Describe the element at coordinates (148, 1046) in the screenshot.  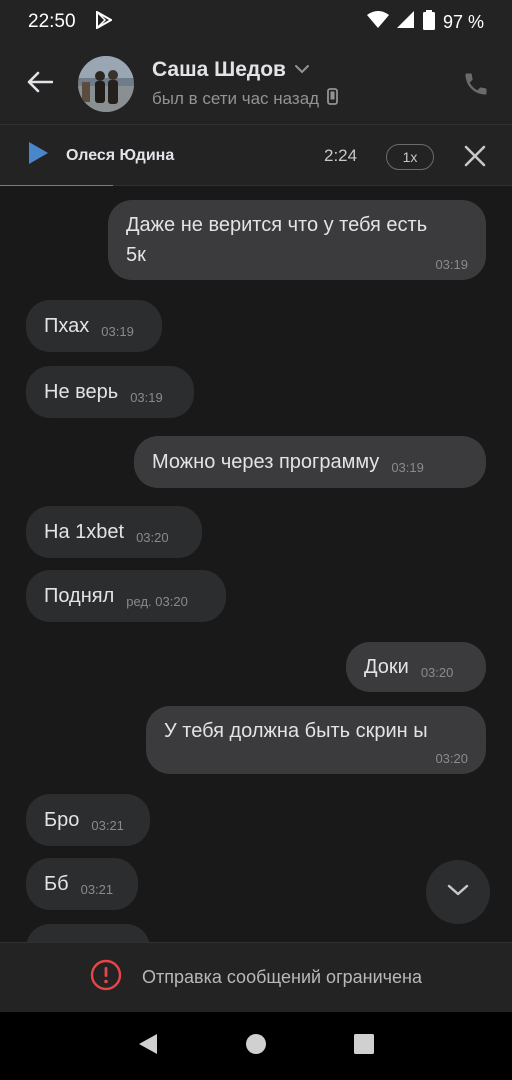
I see `nav-back-button` at that location.